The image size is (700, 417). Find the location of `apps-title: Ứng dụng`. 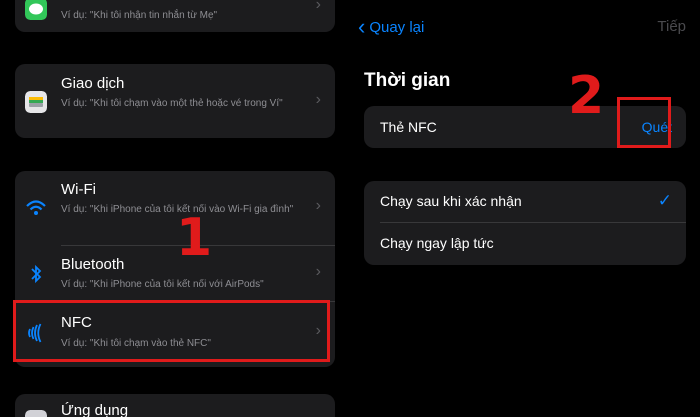

apps-title: Ứng dụng is located at coordinates (95, 409).